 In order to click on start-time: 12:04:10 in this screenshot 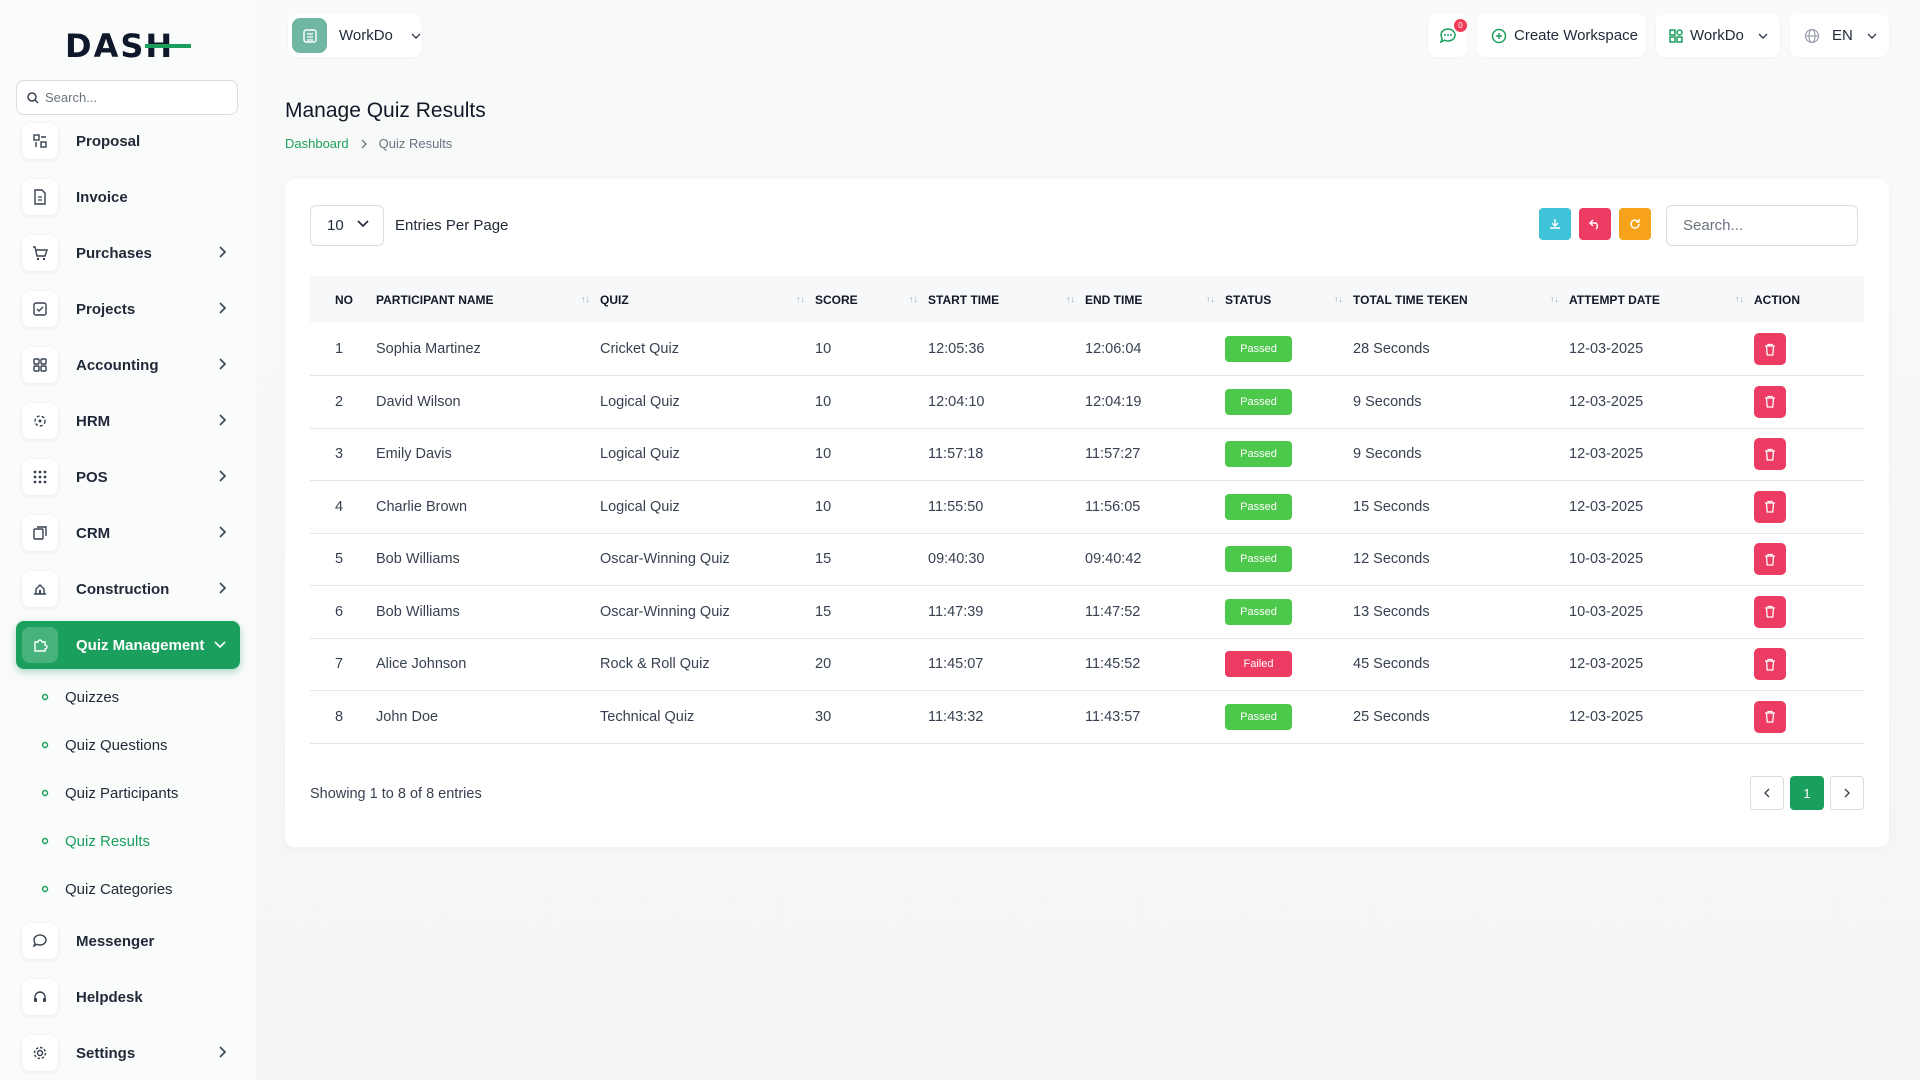, I will do `click(956, 401)`.